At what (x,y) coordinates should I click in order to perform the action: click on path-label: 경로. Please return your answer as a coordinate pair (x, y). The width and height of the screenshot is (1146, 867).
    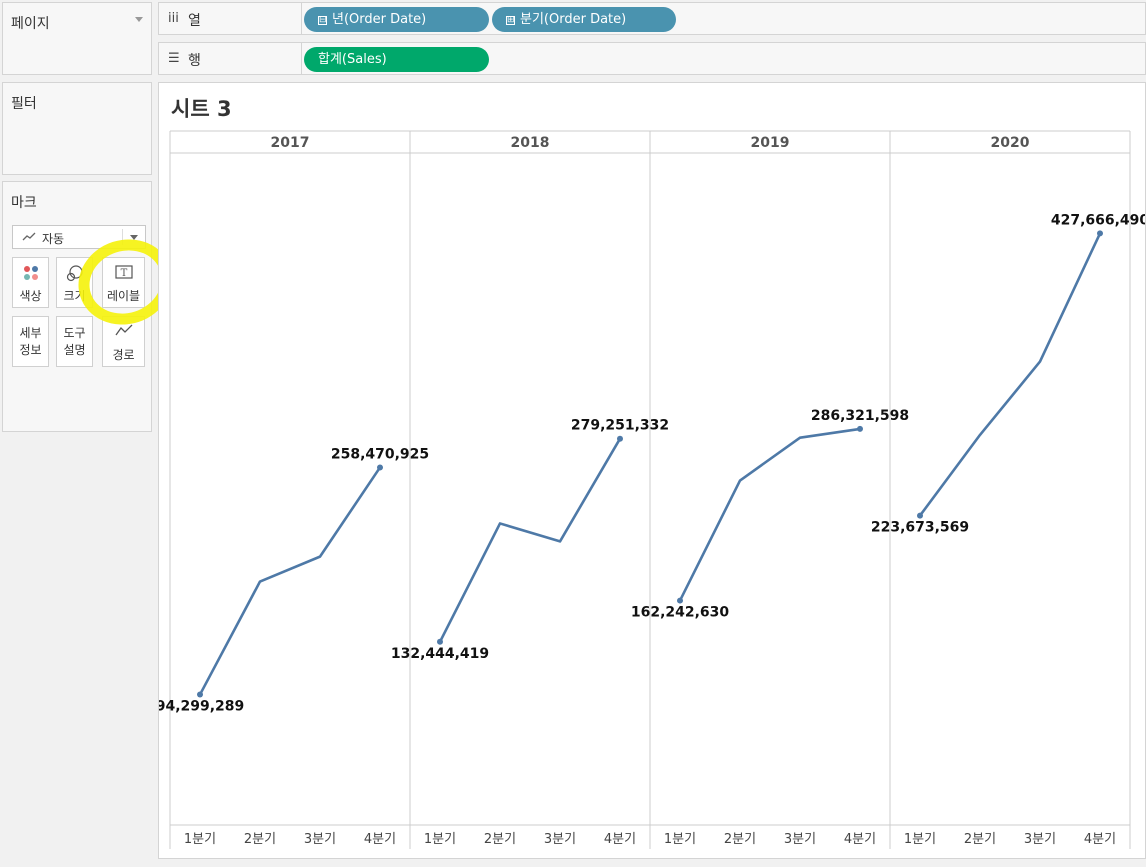
    Looking at the image, I should click on (123, 355).